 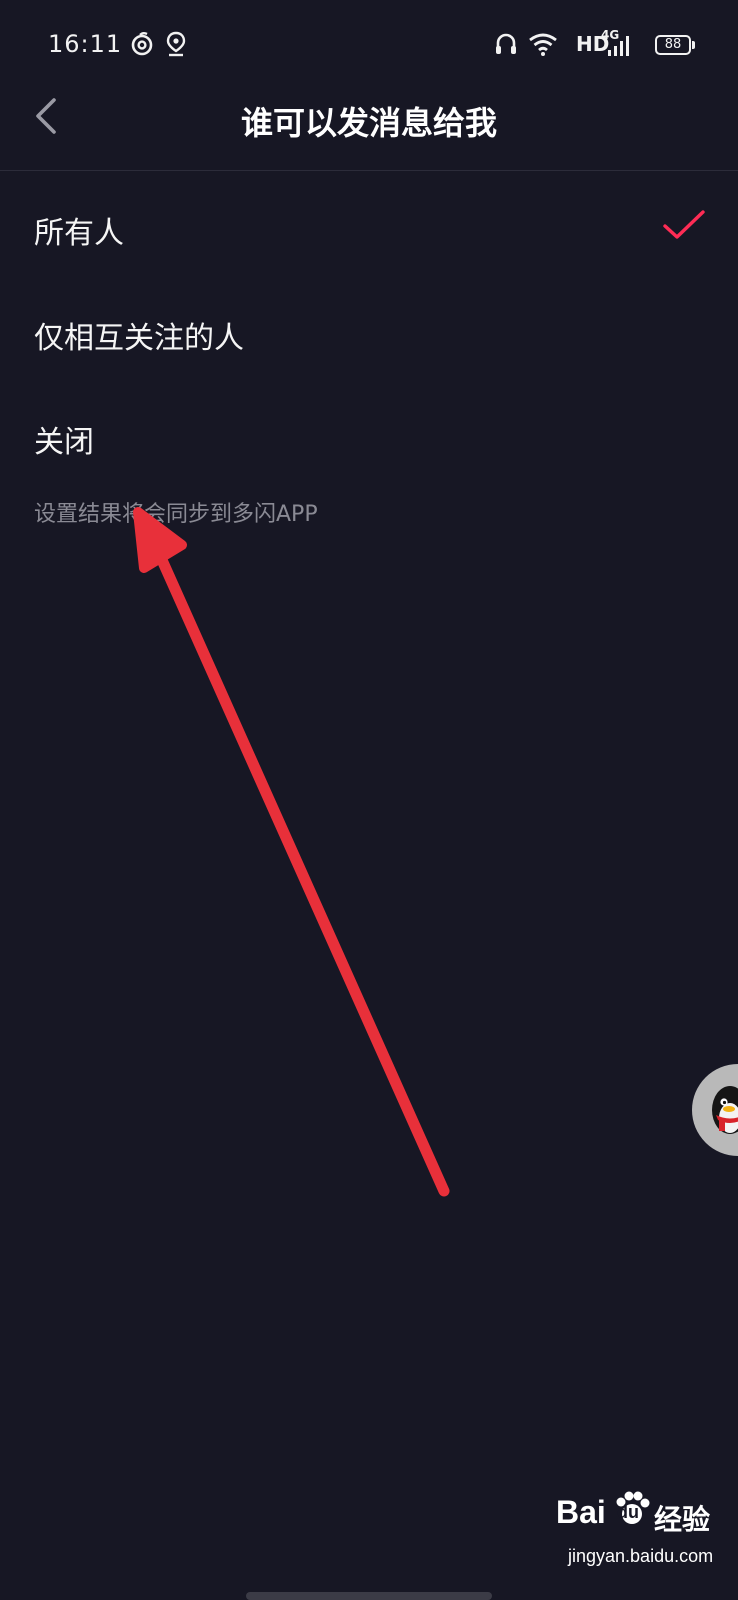 I want to click on watermark-domain: jingyan.baidu.com, so click(x=641, y=1556).